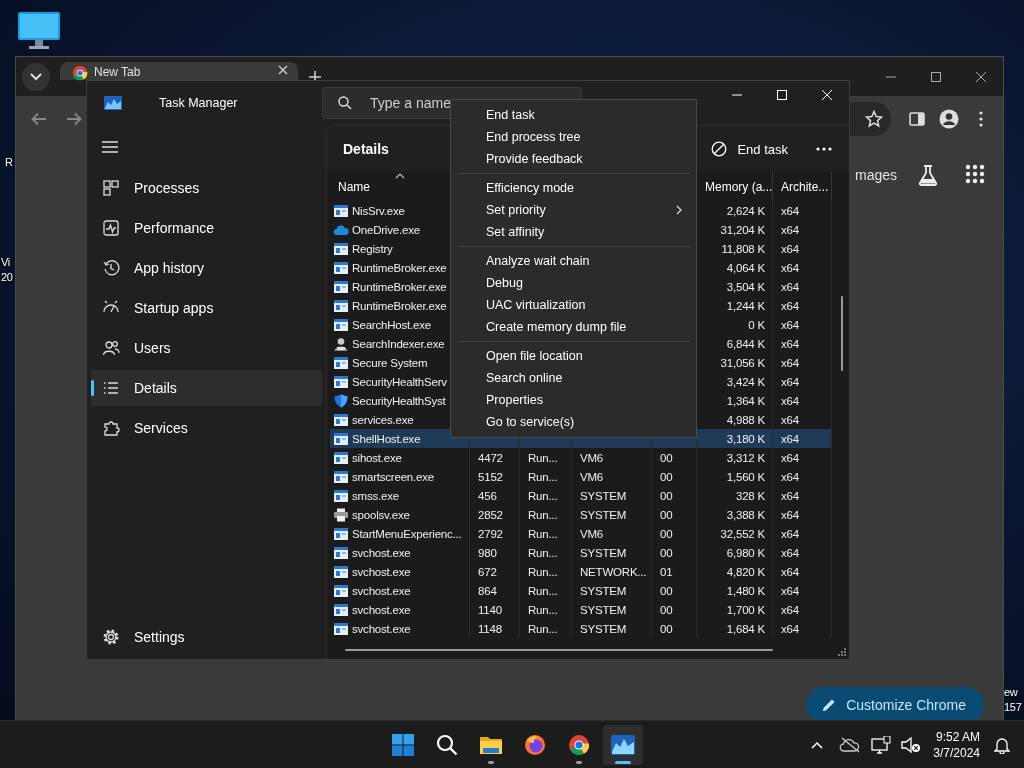 This screenshot has width=1024, height=768. Describe the element at coordinates (573, 327) in the screenshot. I see `menu-item: Create memory dump file` at that location.